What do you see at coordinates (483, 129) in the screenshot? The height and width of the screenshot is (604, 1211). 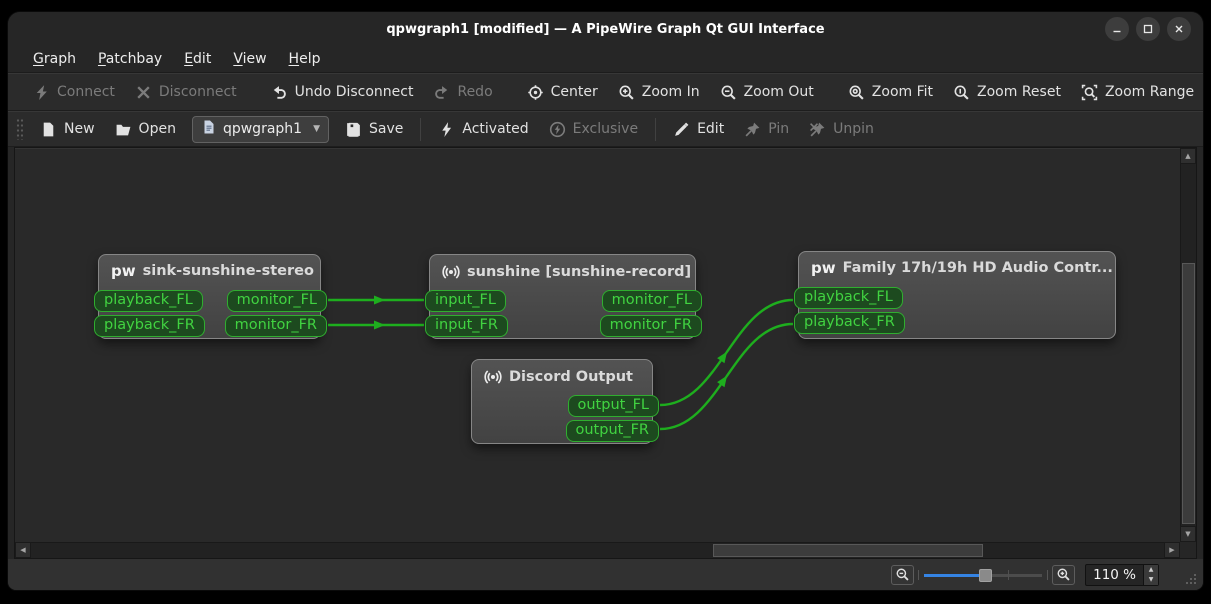 I see `activated-button: Activated` at bounding box center [483, 129].